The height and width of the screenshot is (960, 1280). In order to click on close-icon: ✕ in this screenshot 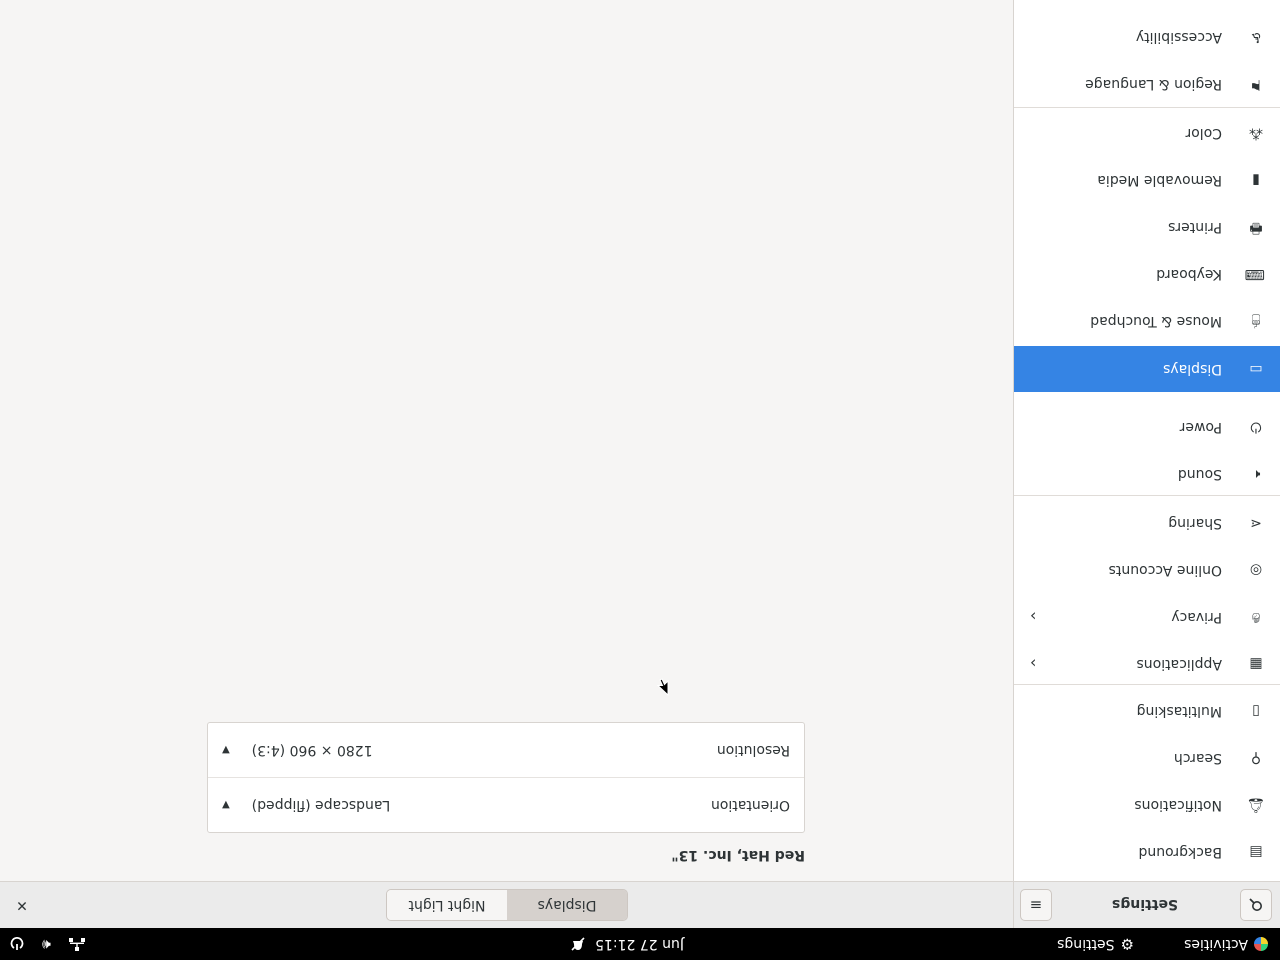, I will do `click(22, 905)`.